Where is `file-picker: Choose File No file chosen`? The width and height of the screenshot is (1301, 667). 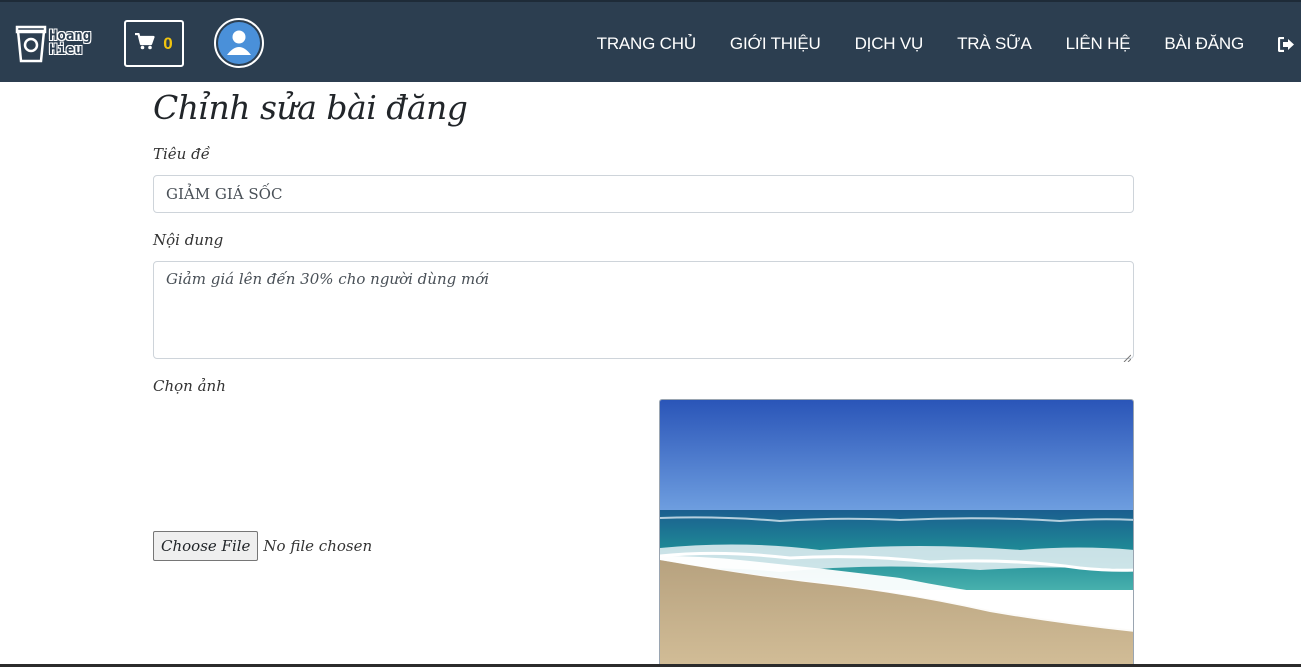 file-picker: Choose File No file chosen is located at coordinates (262, 546).